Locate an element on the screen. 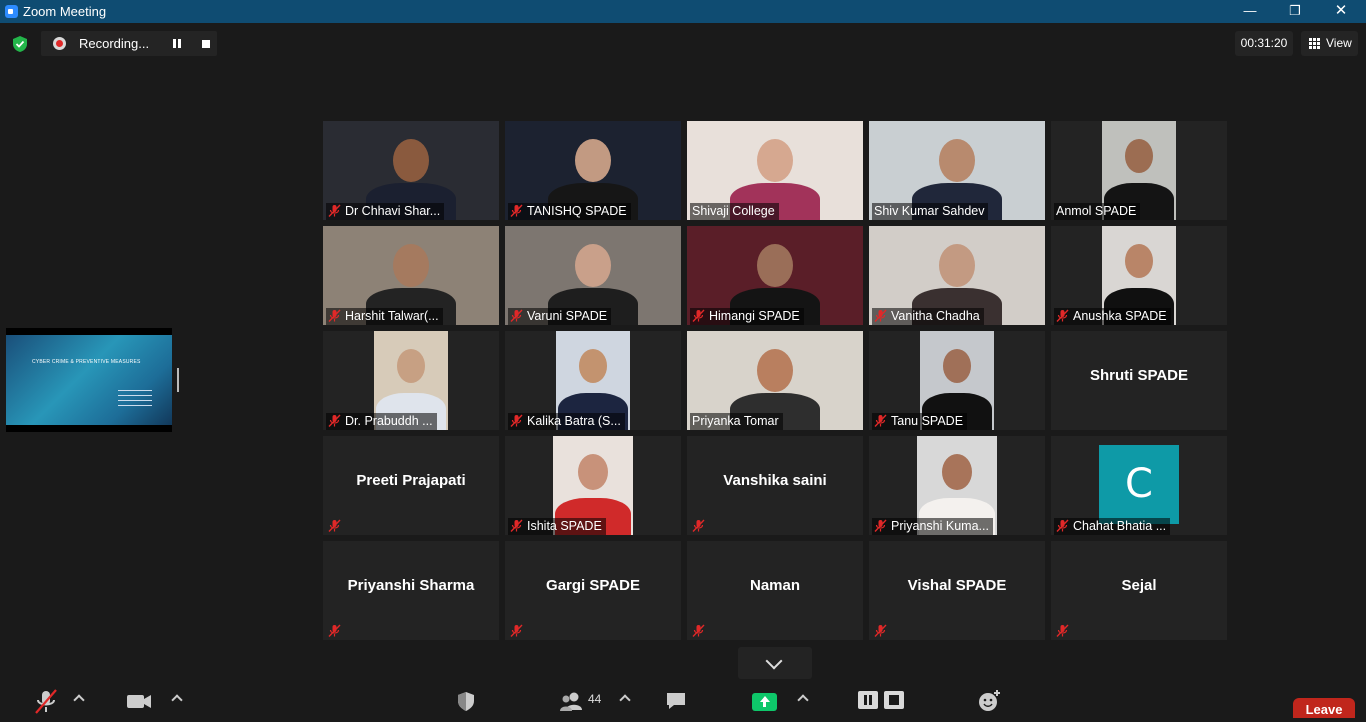 This screenshot has width=1366, height=722. shared-screen-thumbnail: CYBER CRIME & PREVENTIVE MEASURES is located at coordinates (89, 380).